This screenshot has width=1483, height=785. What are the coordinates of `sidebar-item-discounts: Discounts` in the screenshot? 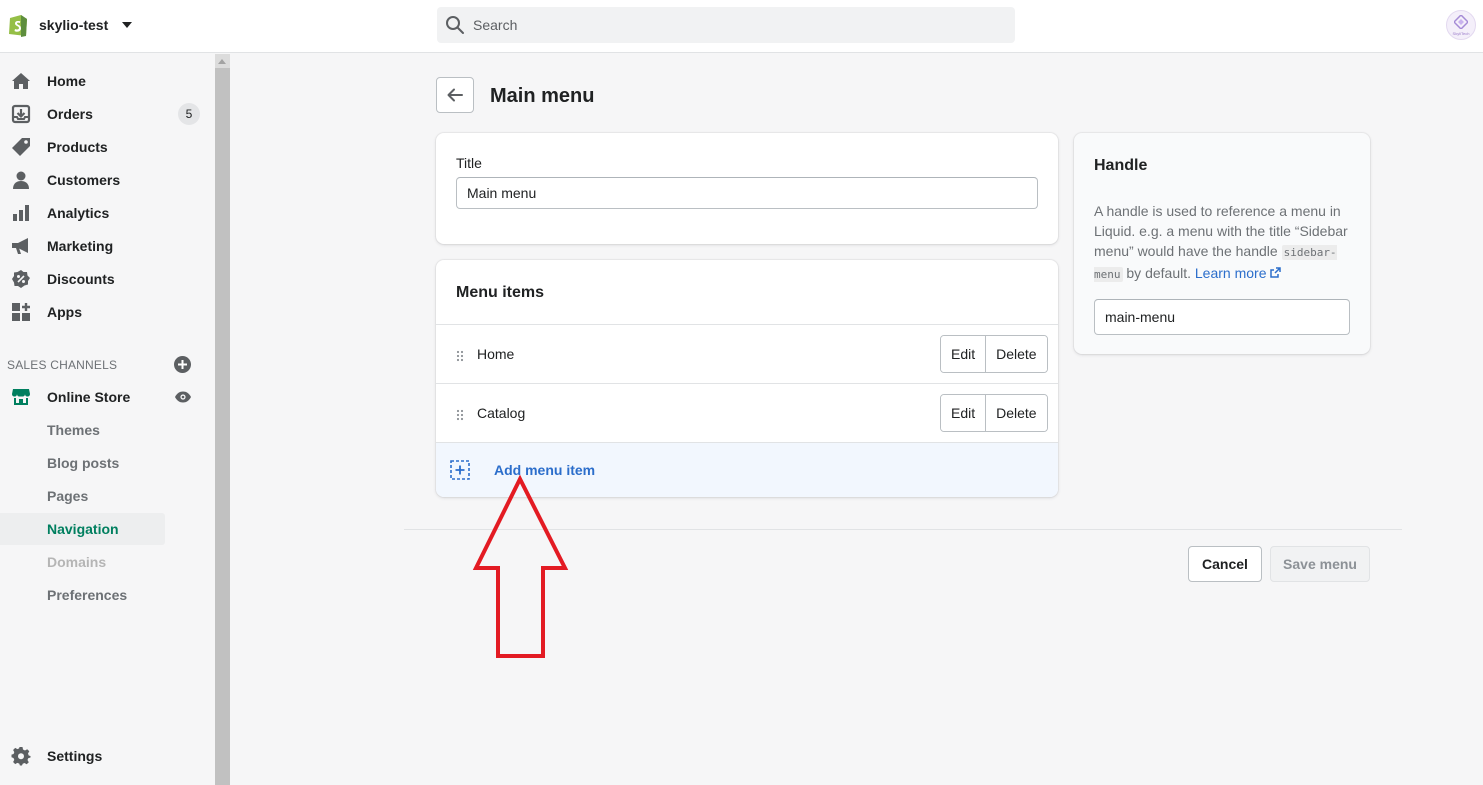 It's located at (107, 279).